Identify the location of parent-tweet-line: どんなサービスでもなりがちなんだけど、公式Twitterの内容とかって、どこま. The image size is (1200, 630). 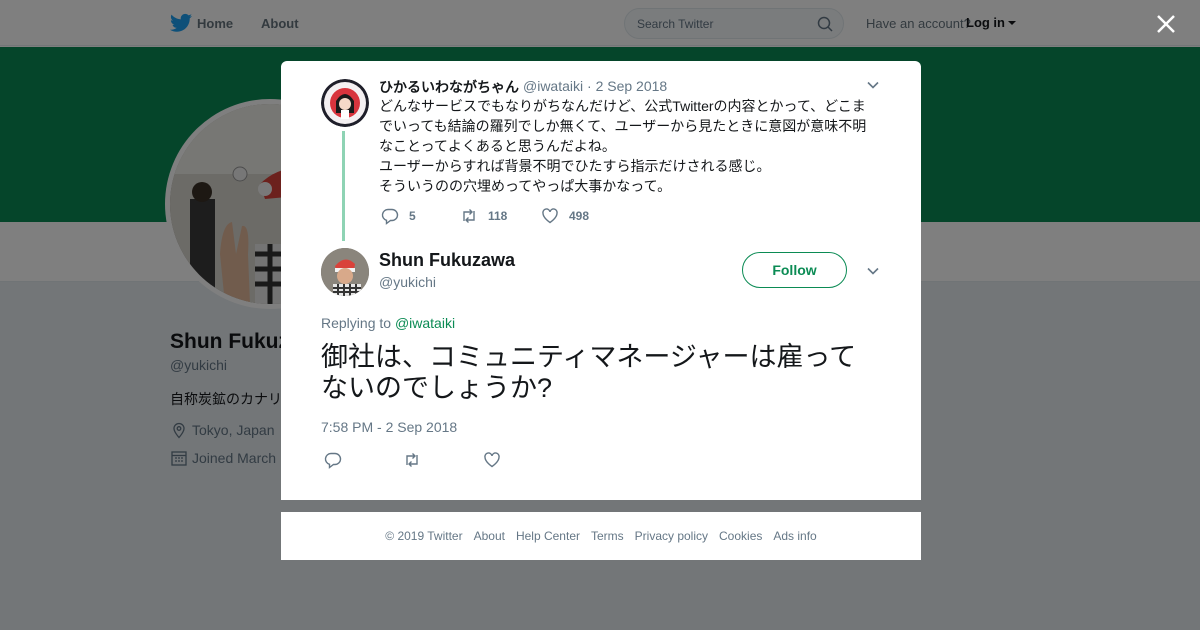
(622, 106).